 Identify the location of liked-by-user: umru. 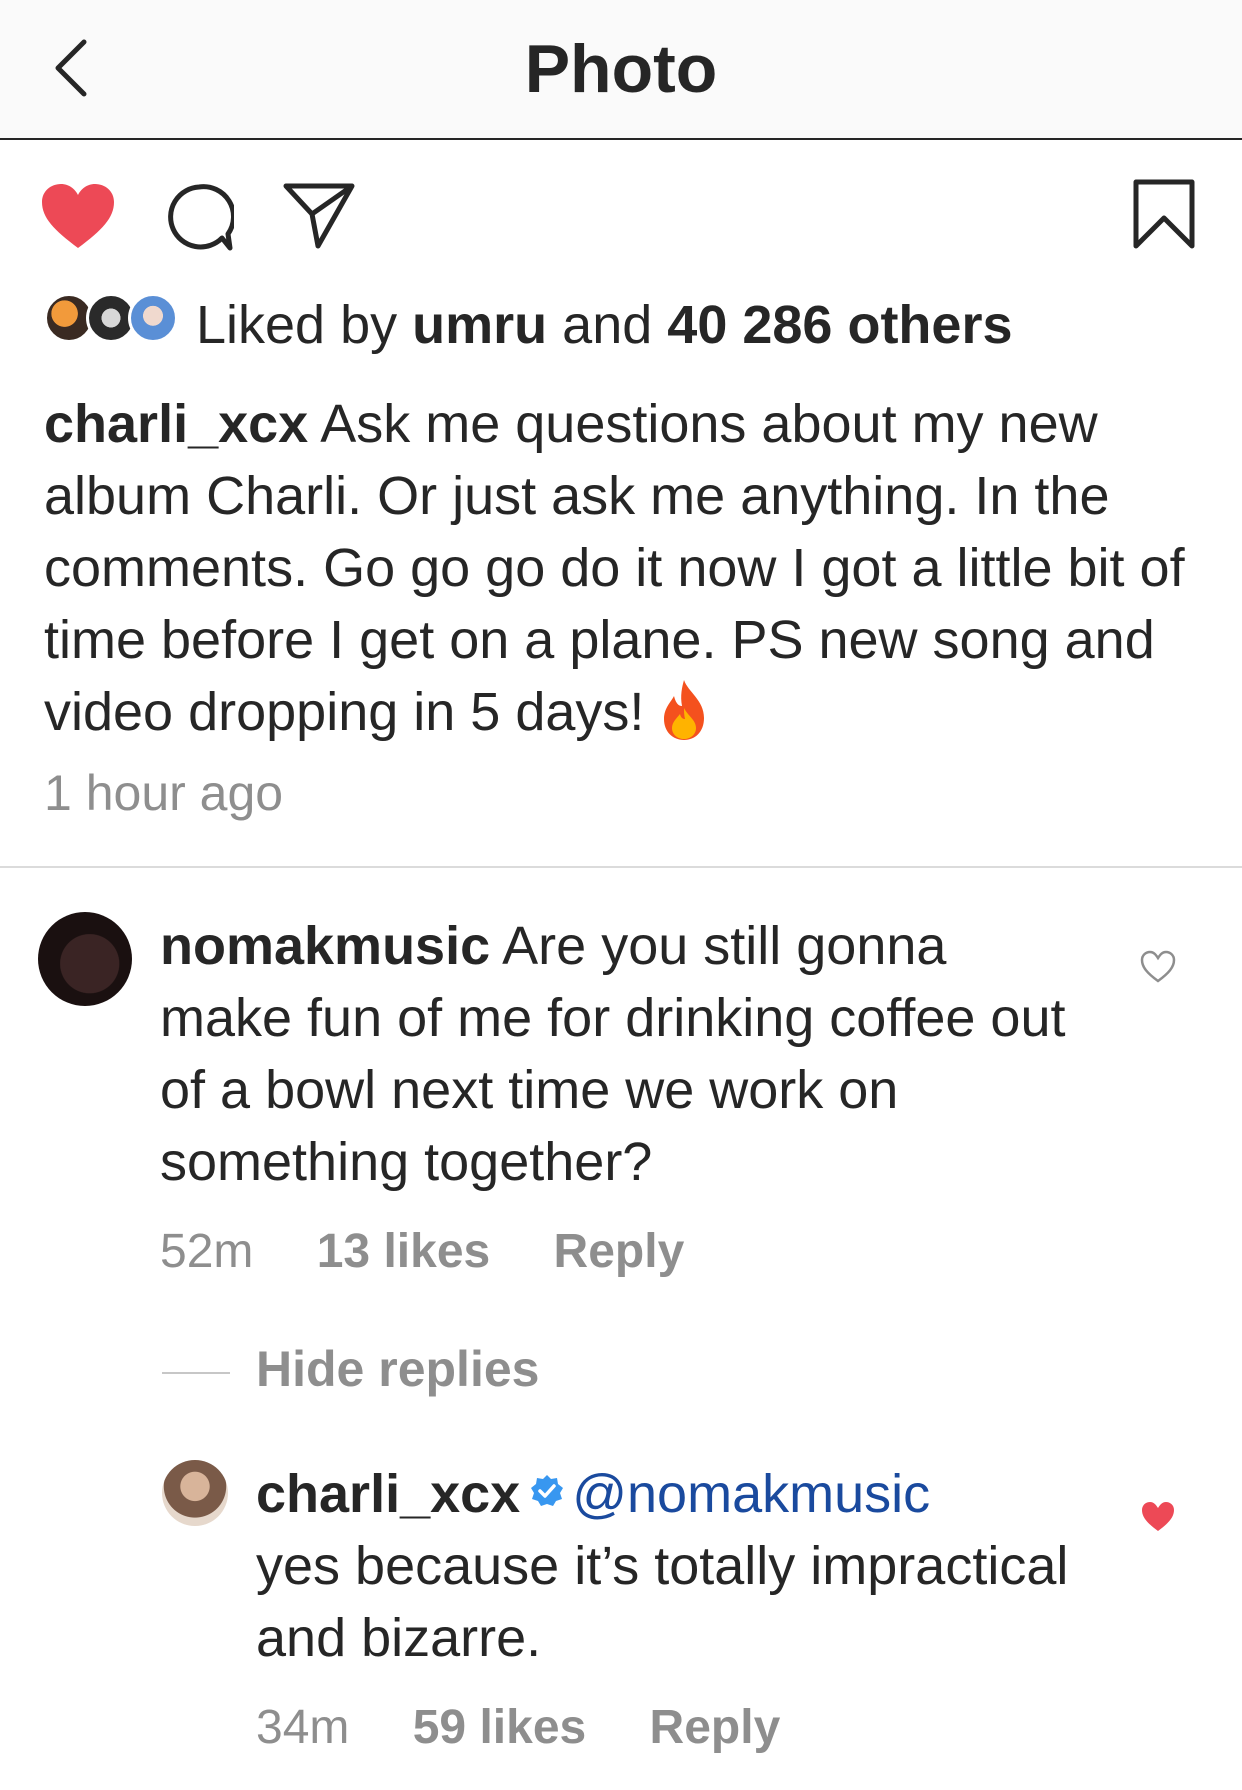
(479, 325).